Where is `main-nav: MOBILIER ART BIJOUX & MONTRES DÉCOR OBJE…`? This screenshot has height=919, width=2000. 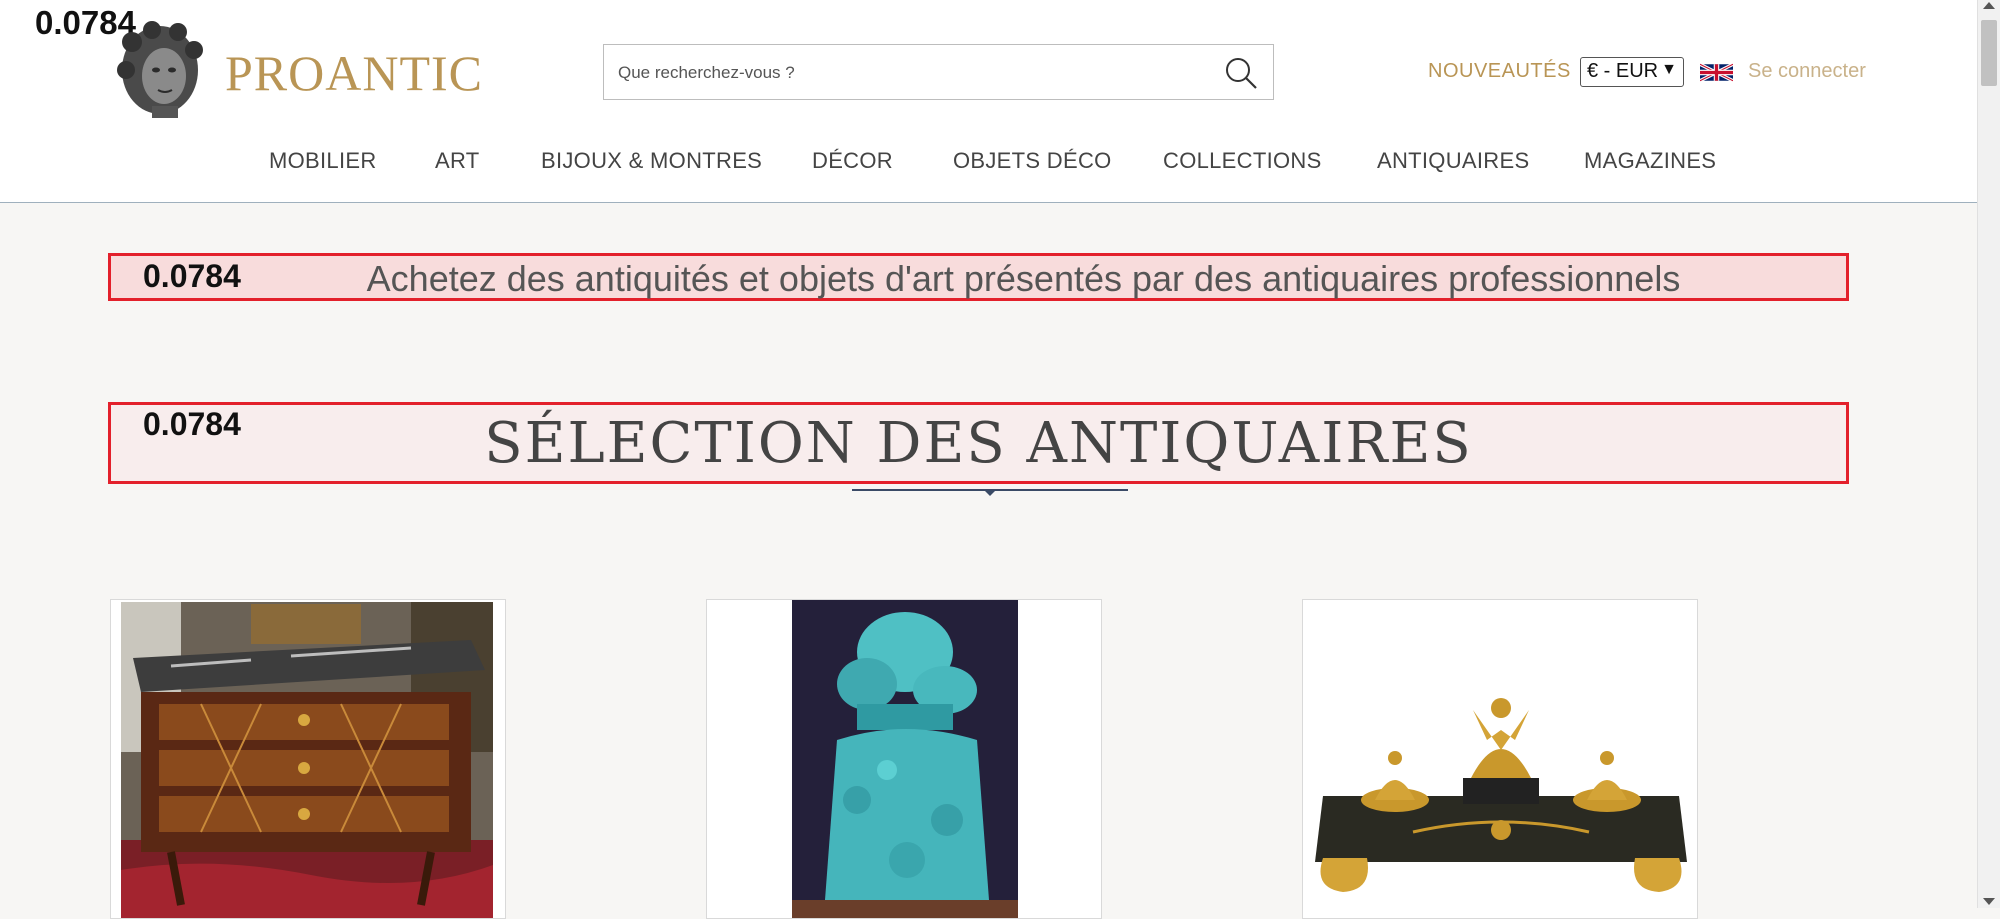
main-nav: MOBILIER ART BIJOUX & MONTRES DÉCOR OBJE… is located at coordinates (989, 163).